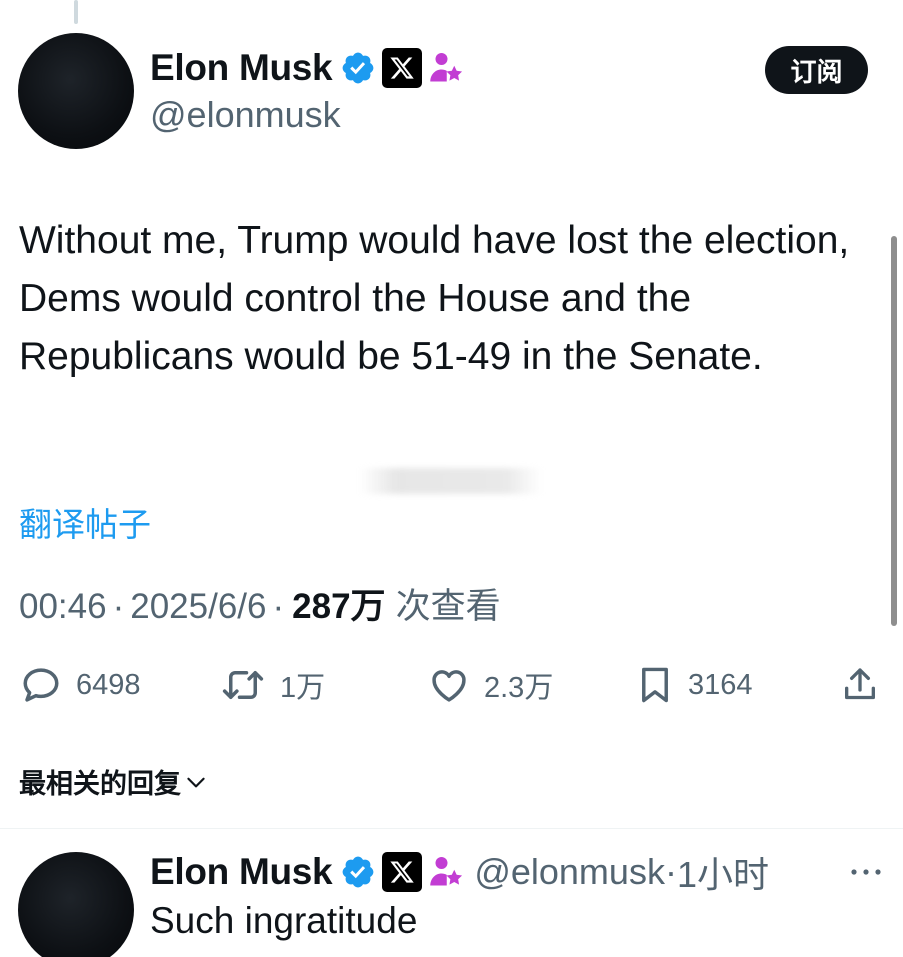 The height and width of the screenshot is (957, 903). What do you see at coordinates (569, 872) in the screenshot?
I see `reply-author-handle: @elonmusk` at bounding box center [569, 872].